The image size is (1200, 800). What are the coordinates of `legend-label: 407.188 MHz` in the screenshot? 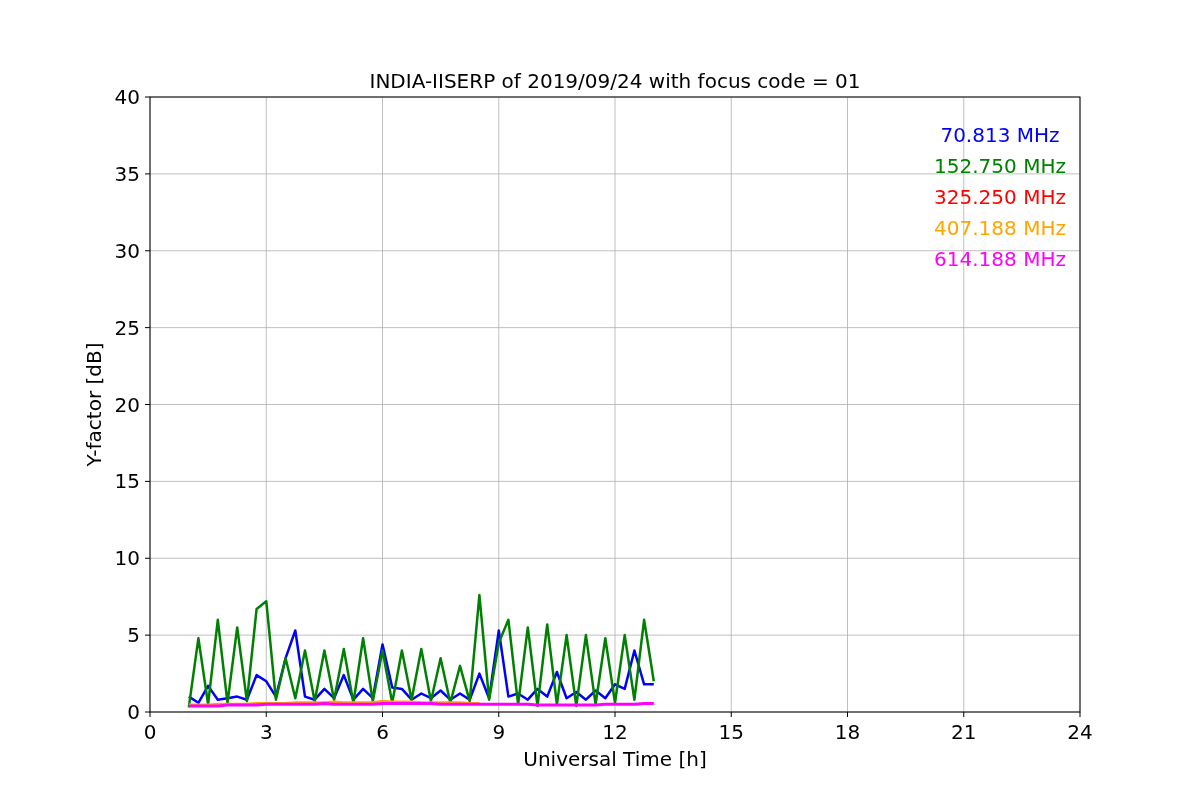 It's located at (1000, 228).